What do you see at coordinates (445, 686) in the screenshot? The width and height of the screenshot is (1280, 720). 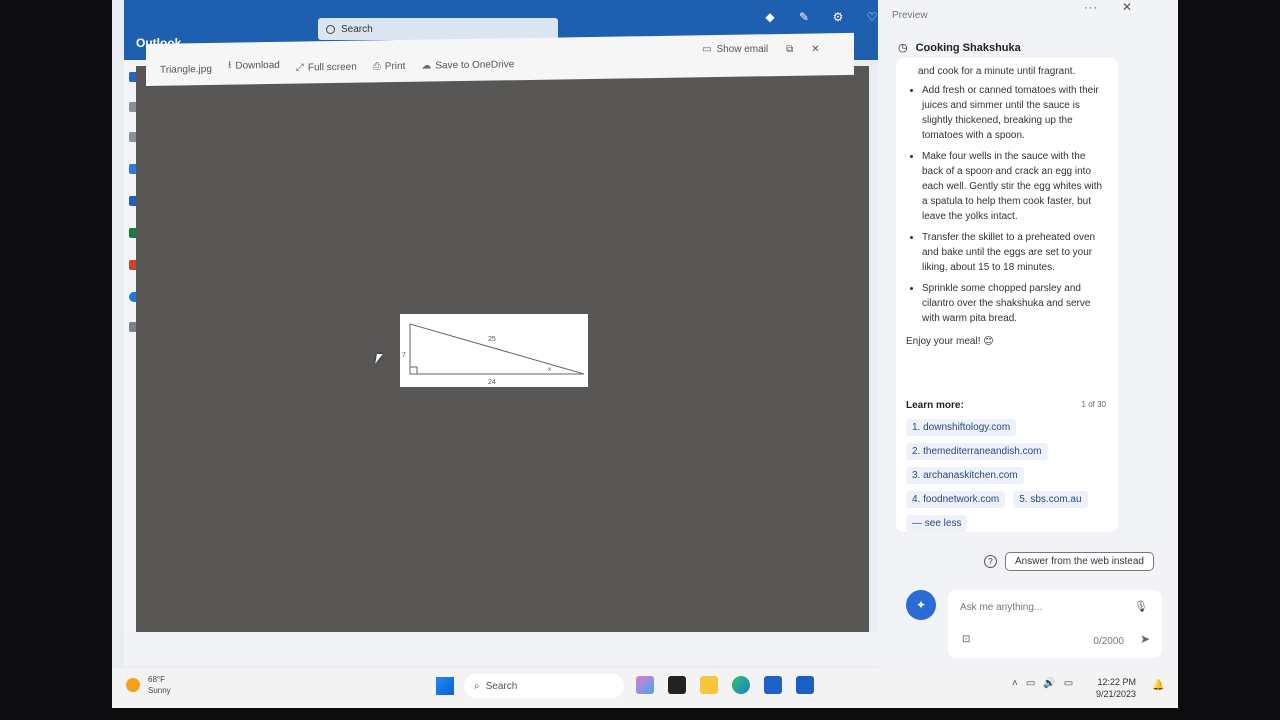 I see `start-button-icon` at bounding box center [445, 686].